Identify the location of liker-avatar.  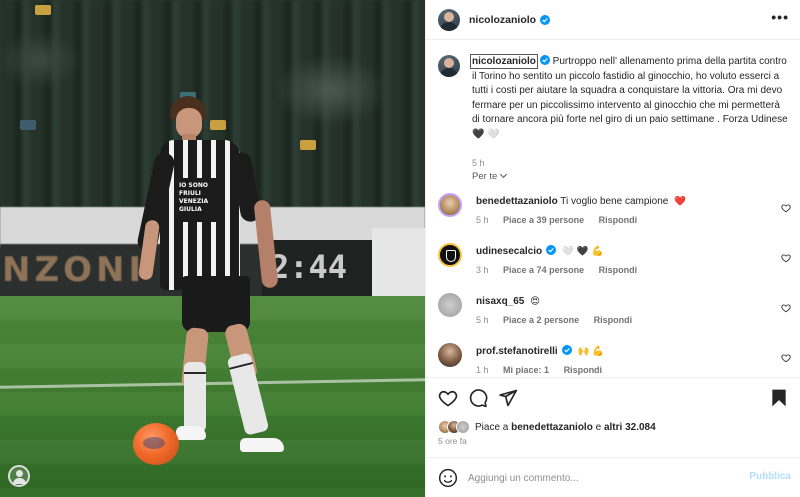
(463, 427).